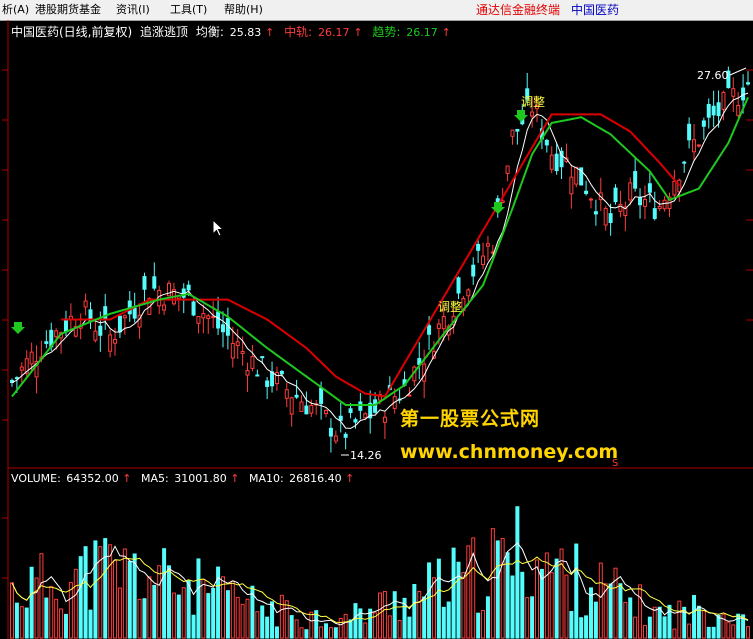 Image resolution: width=753 pixels, height=639 pixels. Describe the element at coordinates (243, 10) in the screenshot. I see `menu-help: 帮助(H)` at that location.